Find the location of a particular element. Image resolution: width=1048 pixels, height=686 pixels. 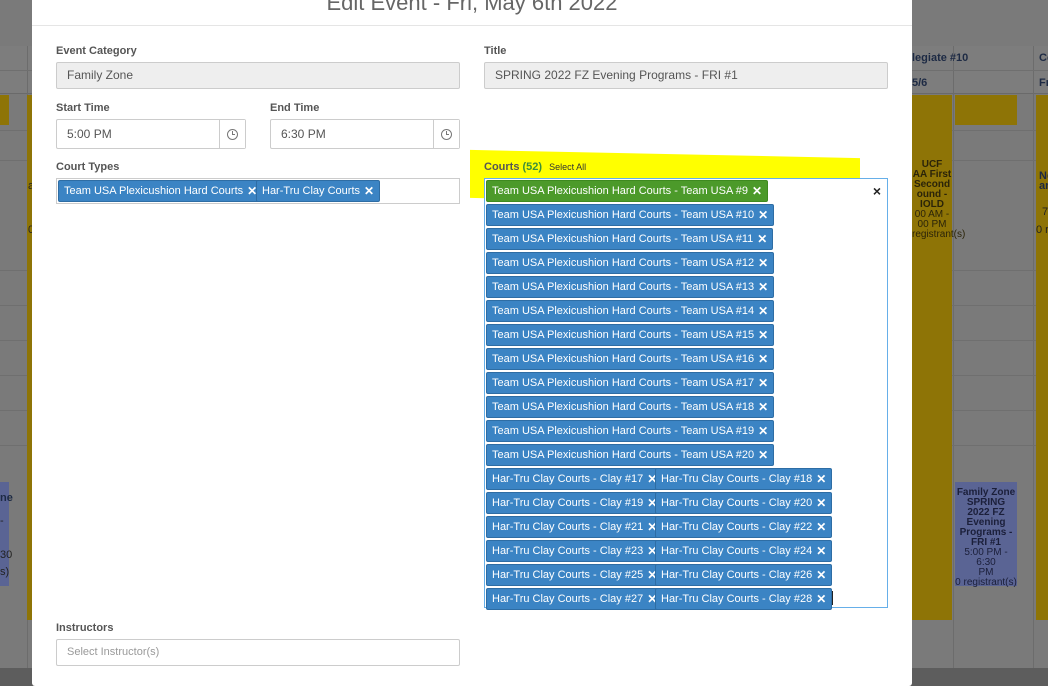

edge-text: - is located at coordinates (2, 521).